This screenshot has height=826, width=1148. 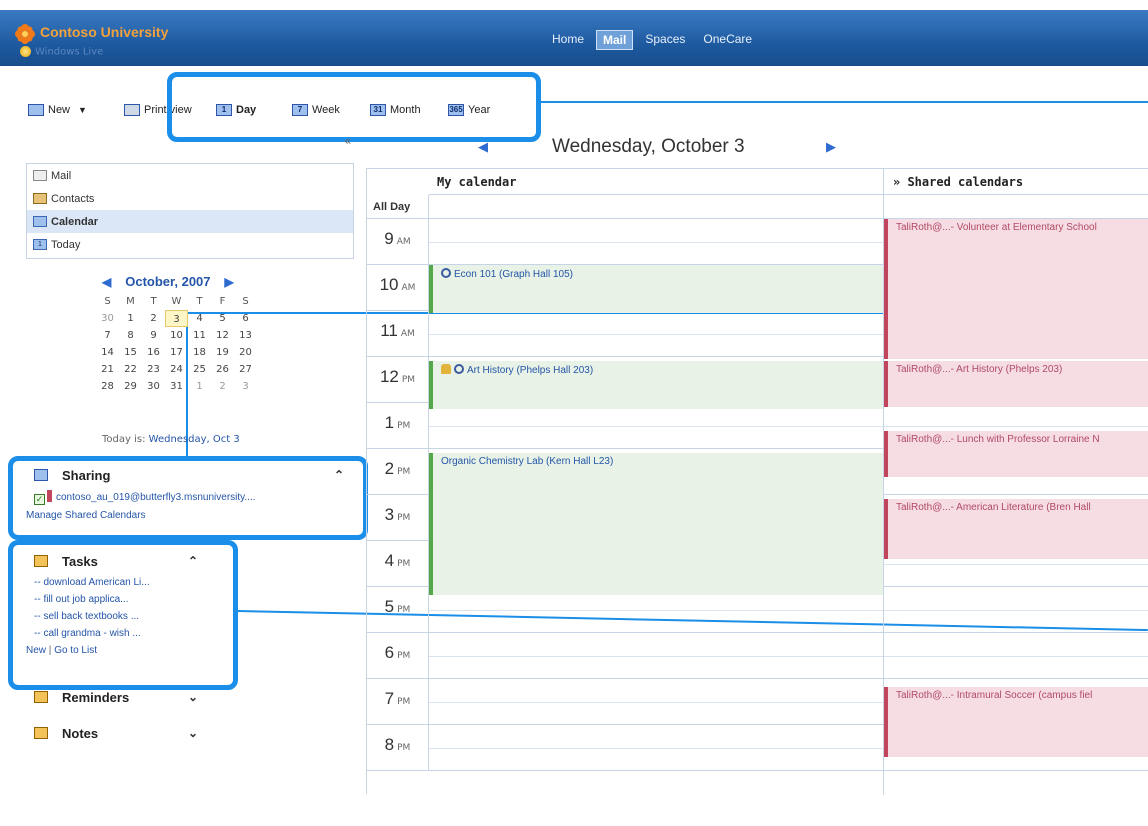 I want to click on mini-calendar-day: 6, so click(x=245, y=318).